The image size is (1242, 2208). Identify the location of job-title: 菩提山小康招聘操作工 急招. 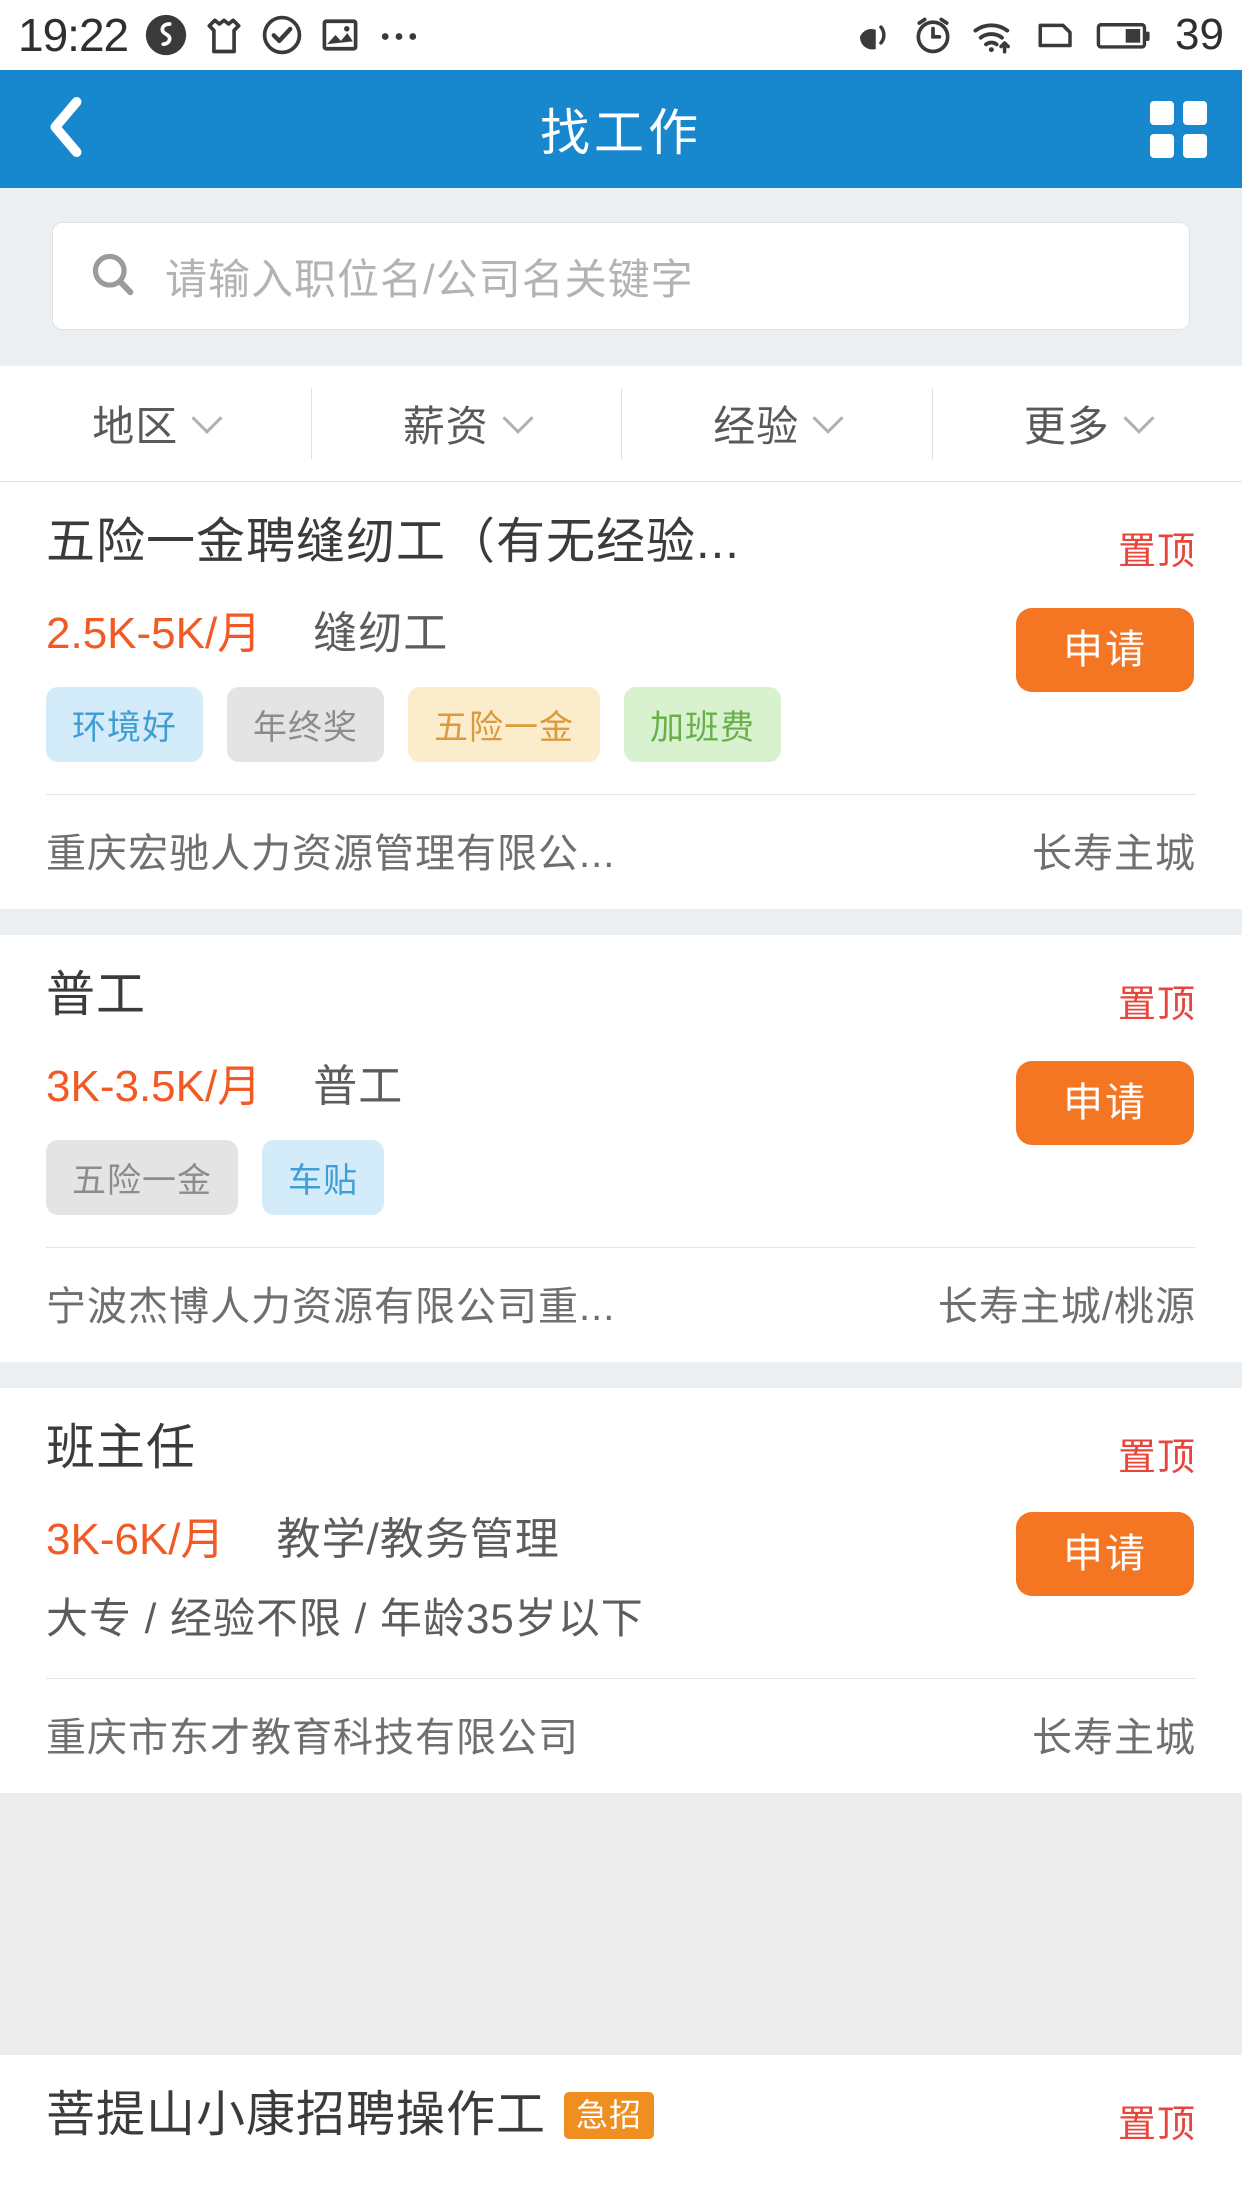
(571, 2115).